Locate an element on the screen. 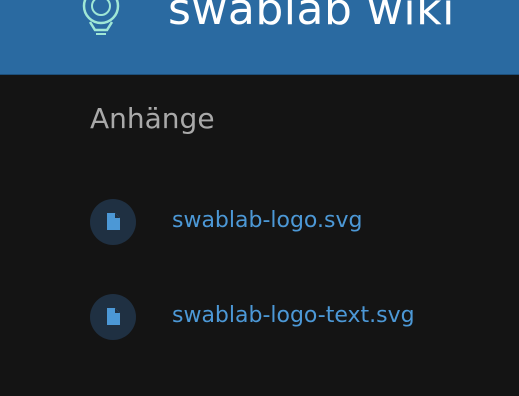  attachment-filename: swablab-logo-text.svg is located at coordinates (293, 315).